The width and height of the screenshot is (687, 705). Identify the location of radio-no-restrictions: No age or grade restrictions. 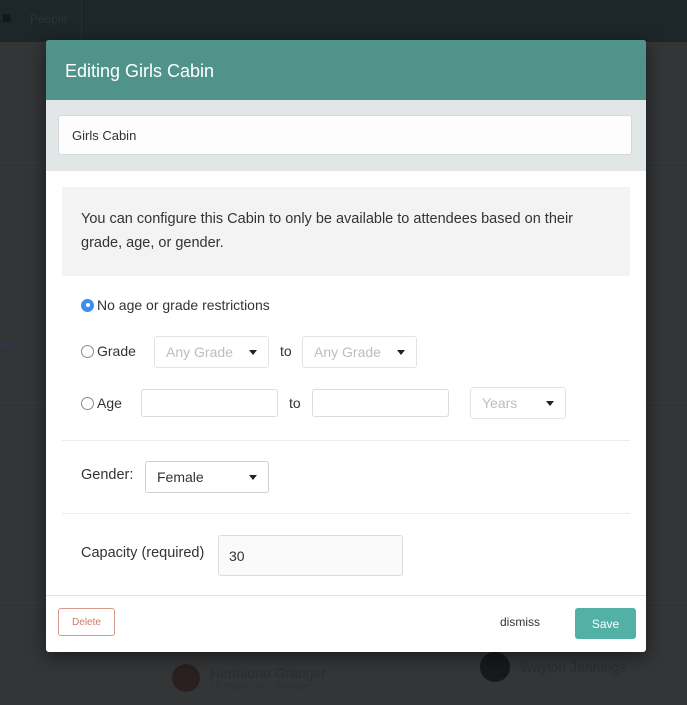
(175, 305).